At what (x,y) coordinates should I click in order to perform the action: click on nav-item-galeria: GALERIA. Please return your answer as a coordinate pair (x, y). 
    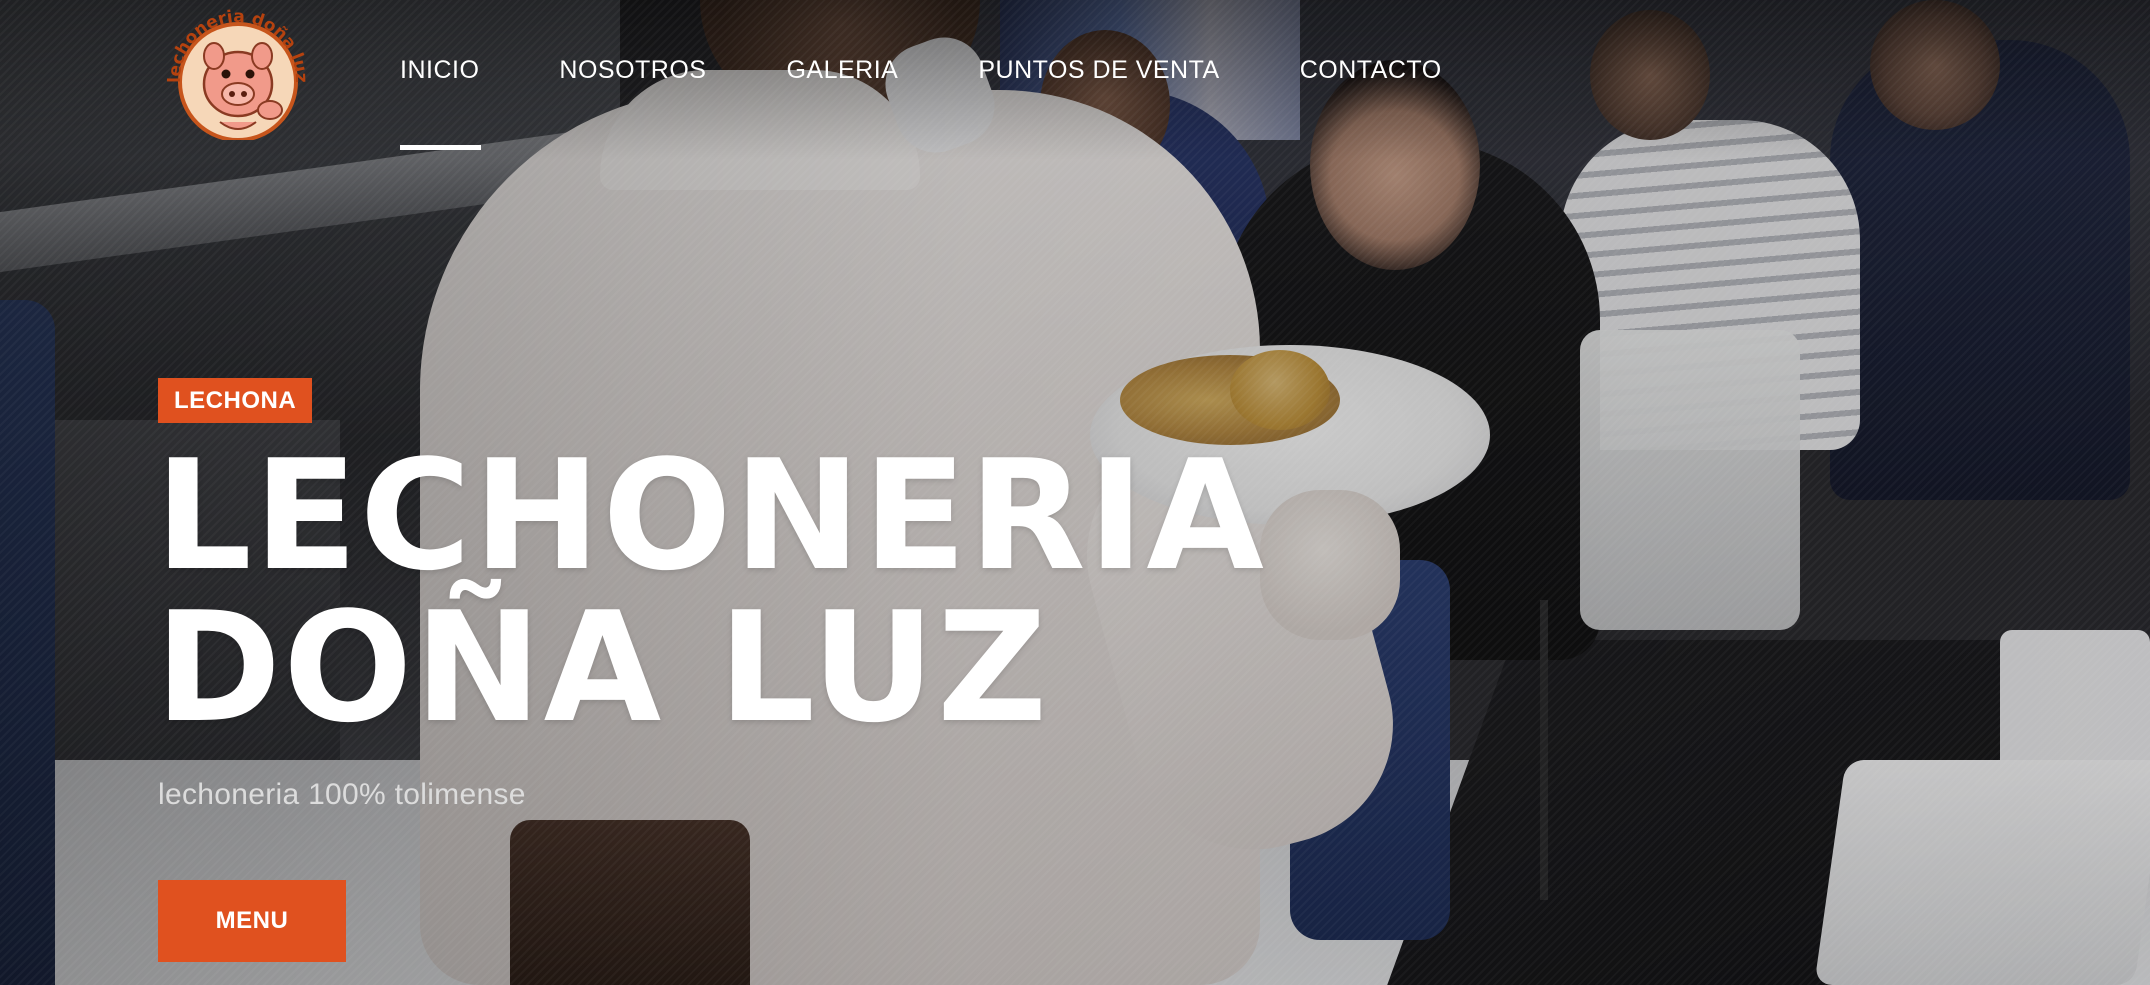
    Looking at the image, I should click on (842, 100).